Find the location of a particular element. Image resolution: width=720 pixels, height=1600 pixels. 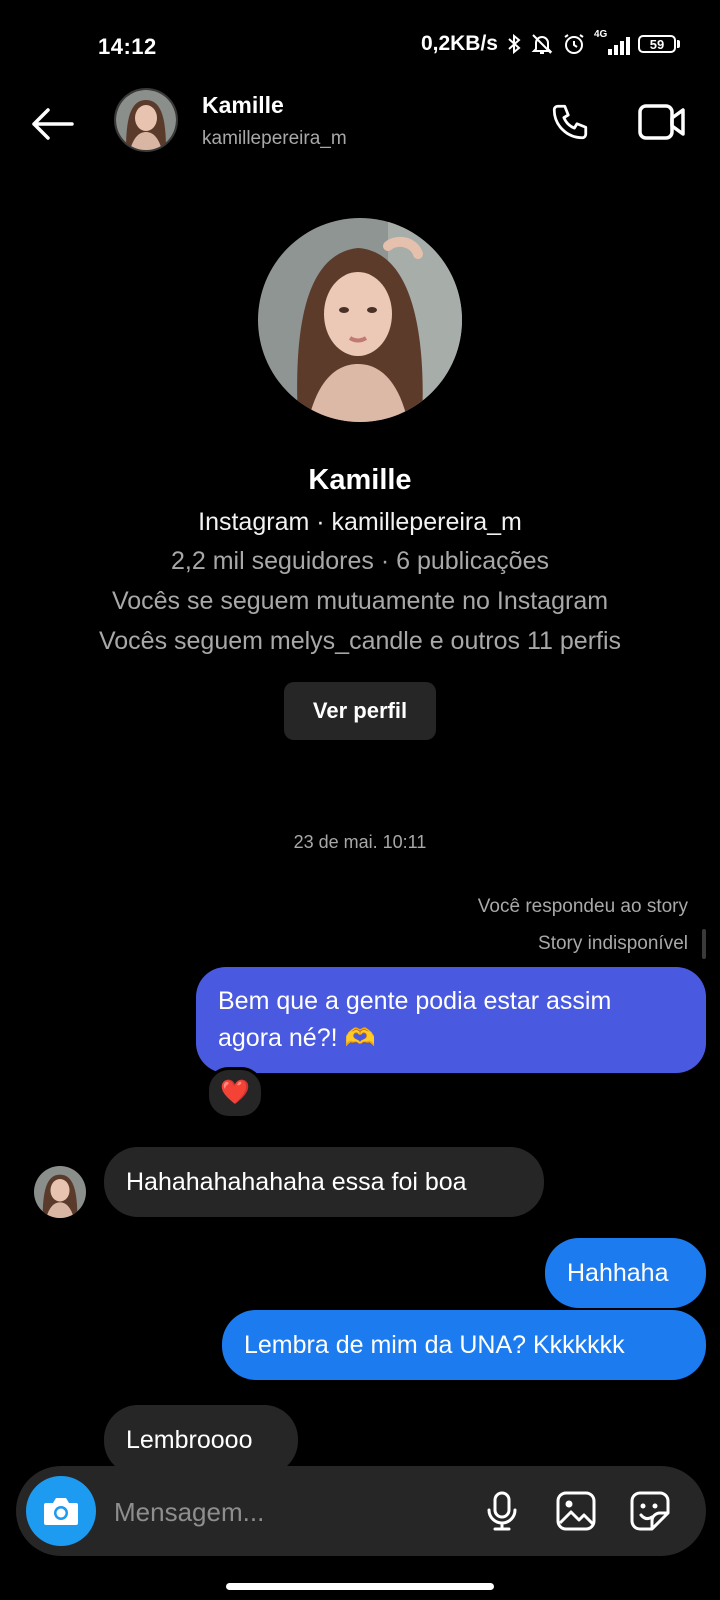

battery-level: 59 is located at coordinates (657, 44).